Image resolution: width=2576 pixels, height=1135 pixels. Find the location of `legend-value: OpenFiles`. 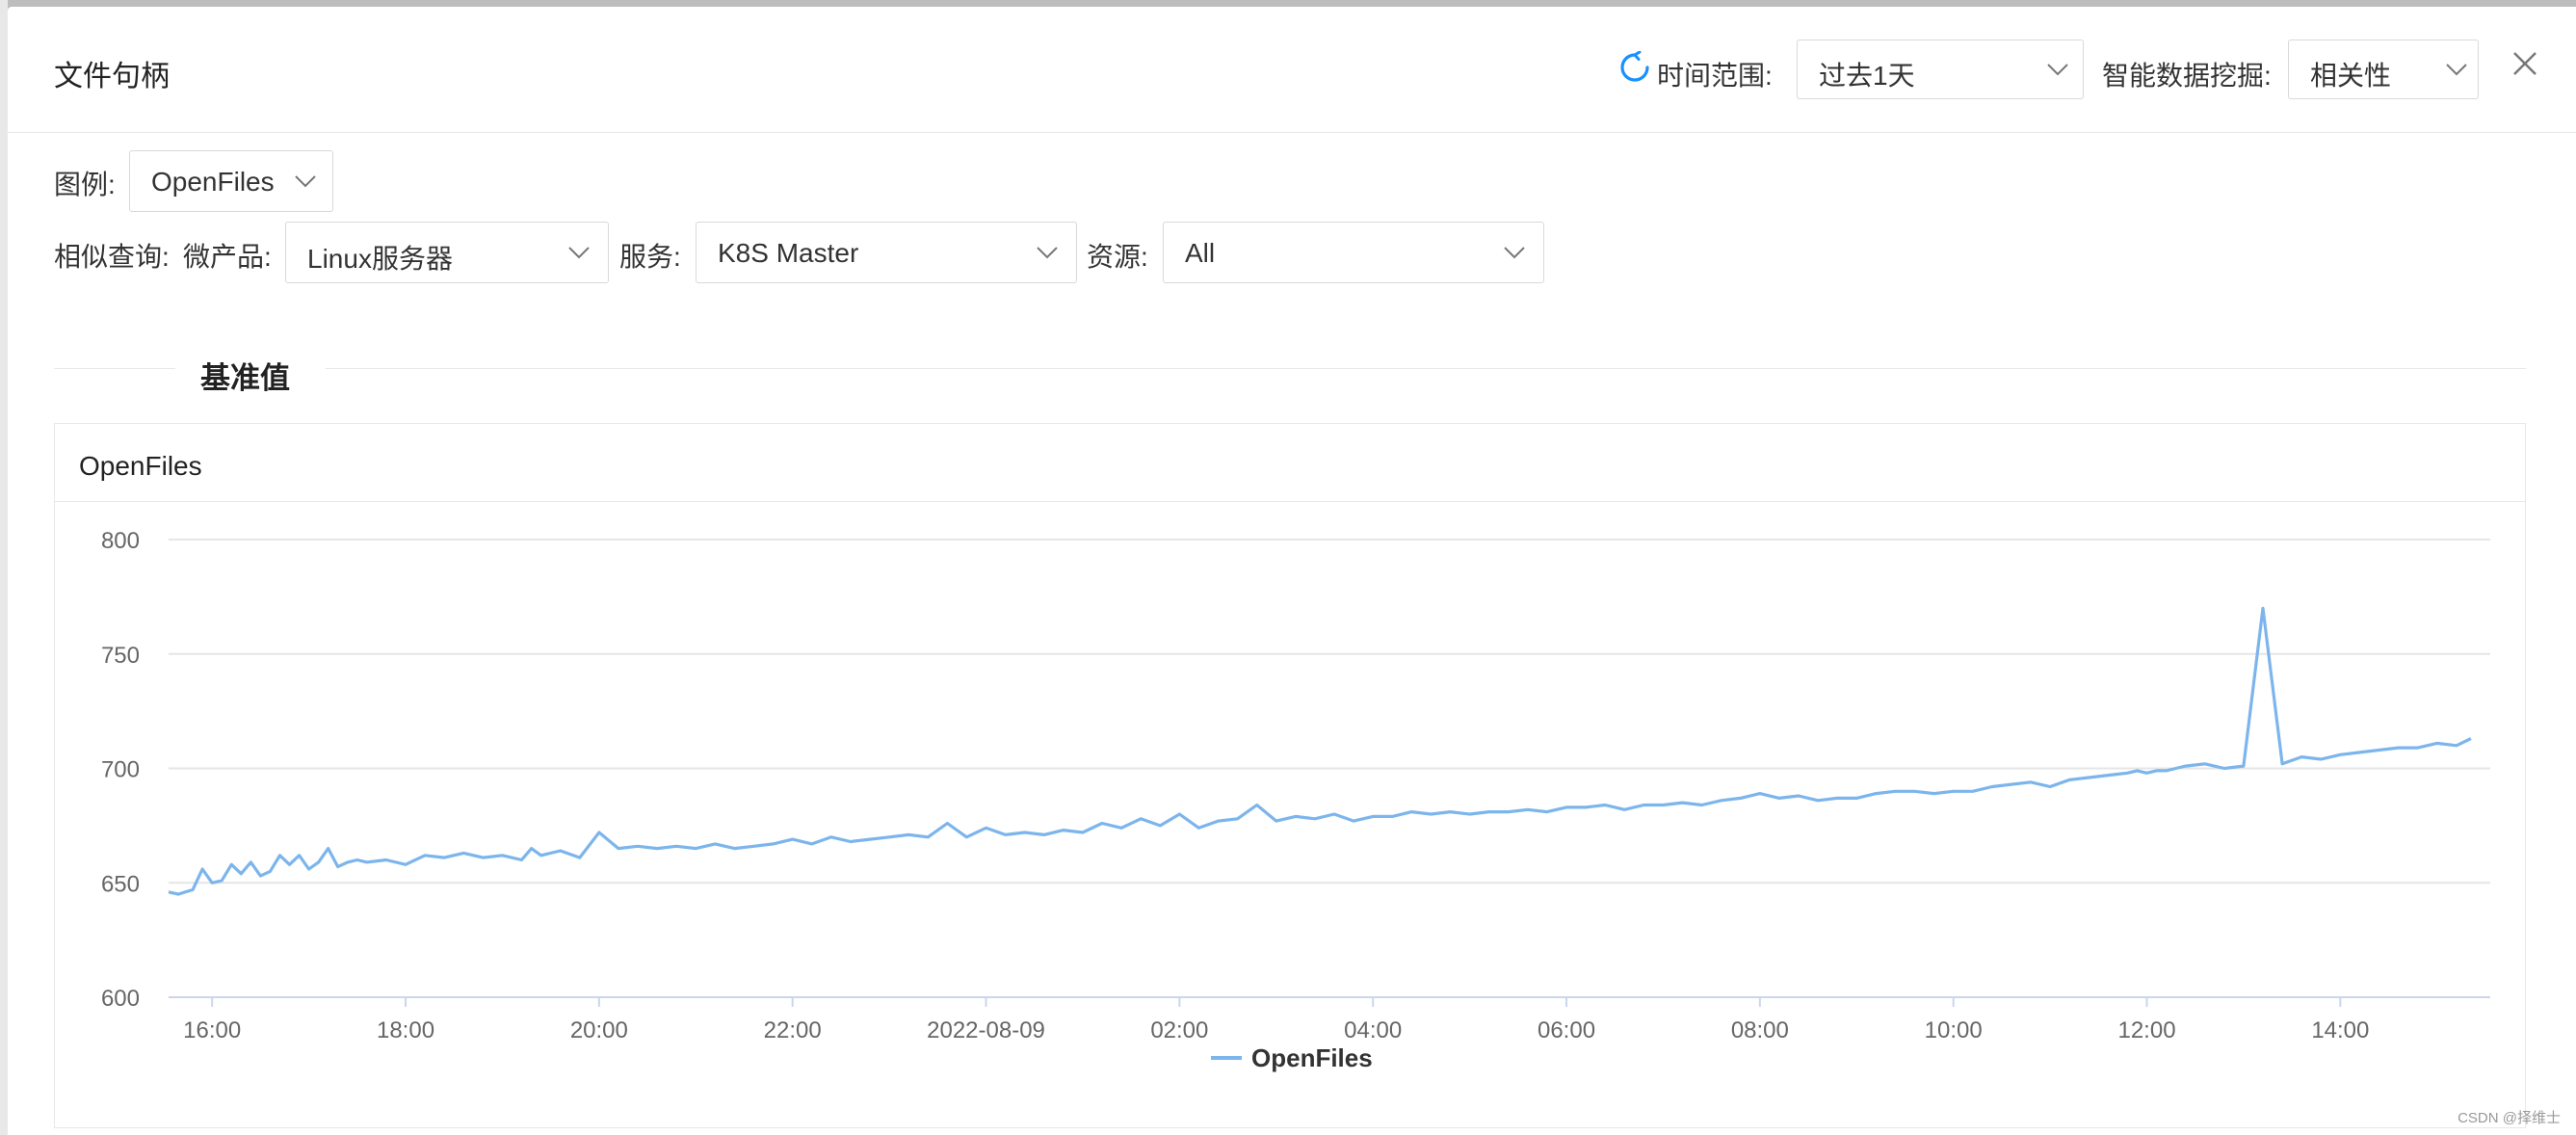

legend-value: OpenFiles is located at coordinates (213, 182).